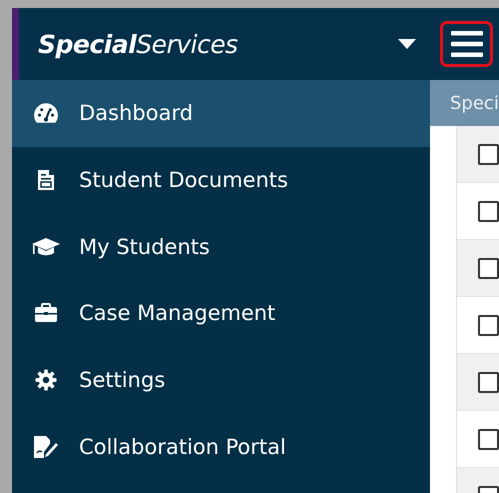 Image resolution: width=499 pixels, height=493 pixels. Describe the element at coordinates (221, 113) in the screenshot. I see `sidebar-item: Dashboard` at that location.